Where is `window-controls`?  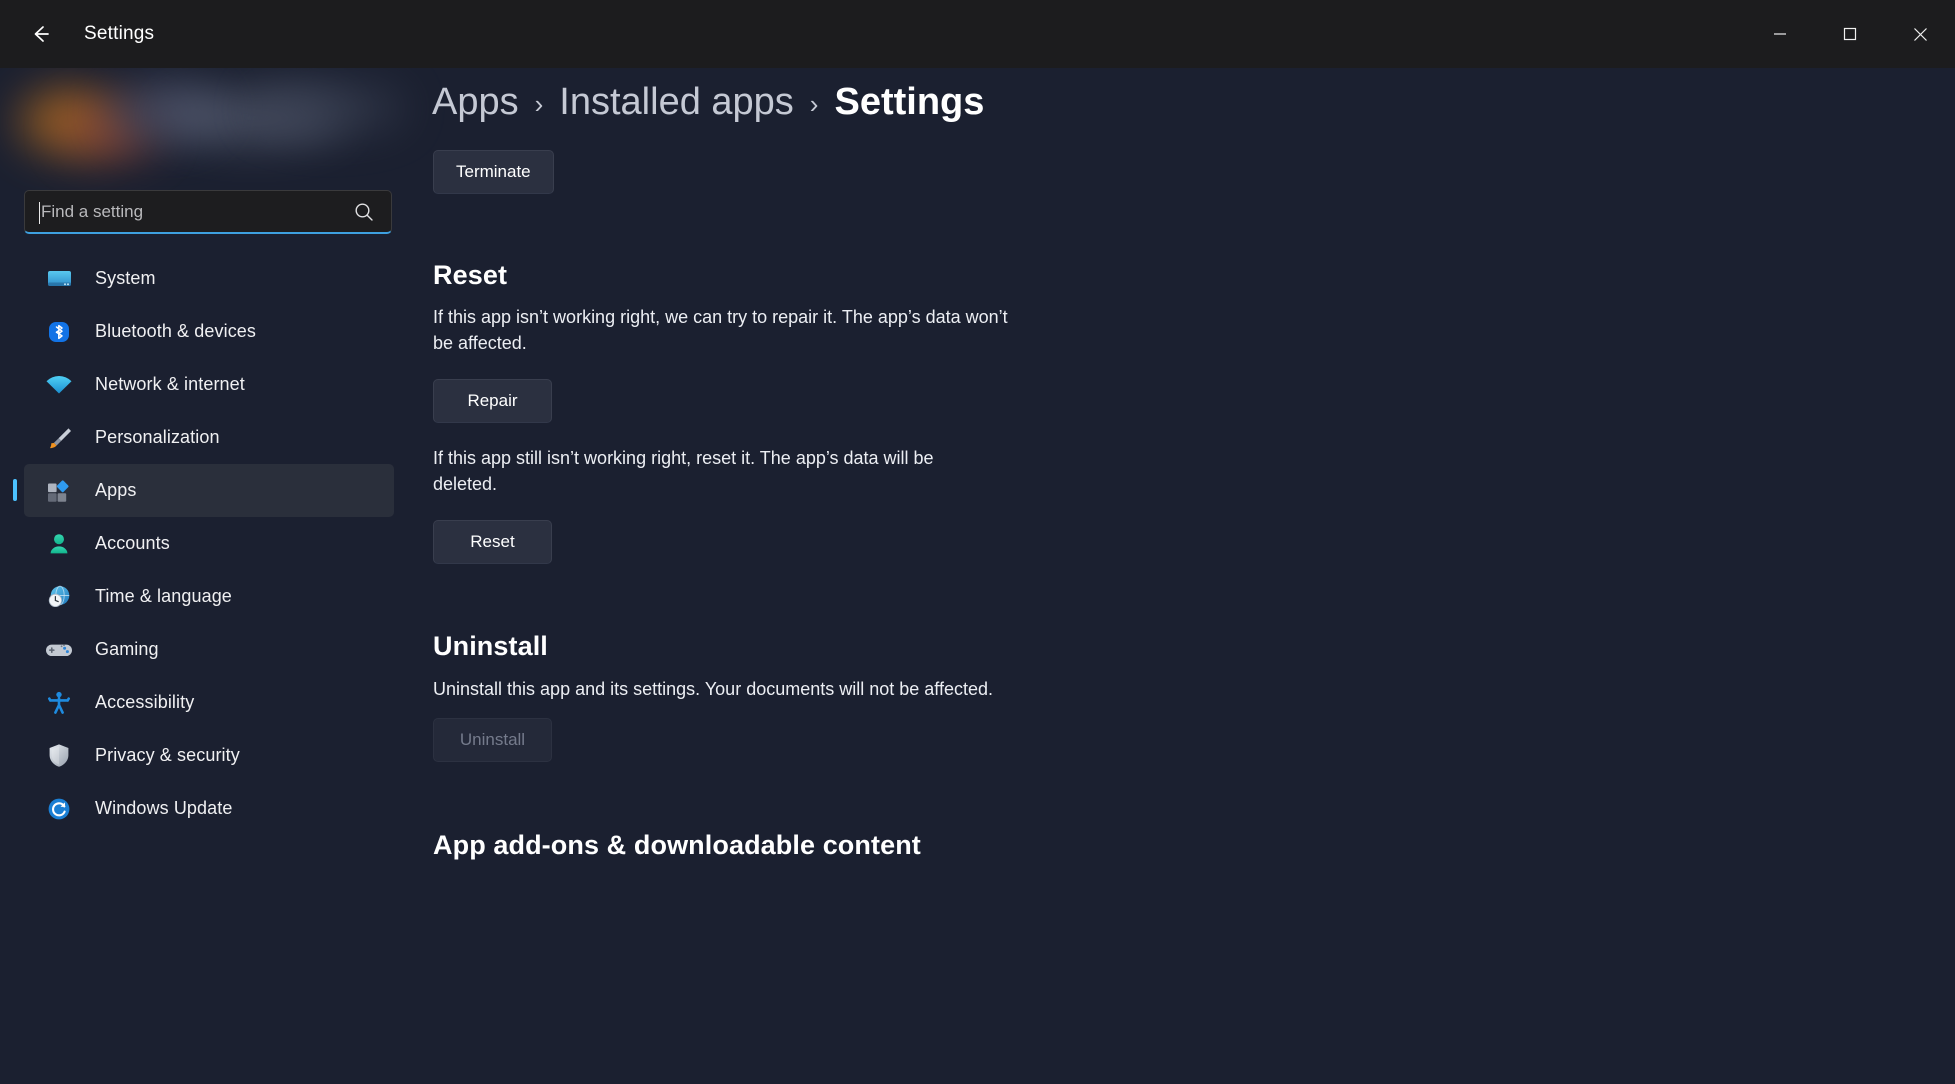 window-controls is located at coordinates (1850, 34).